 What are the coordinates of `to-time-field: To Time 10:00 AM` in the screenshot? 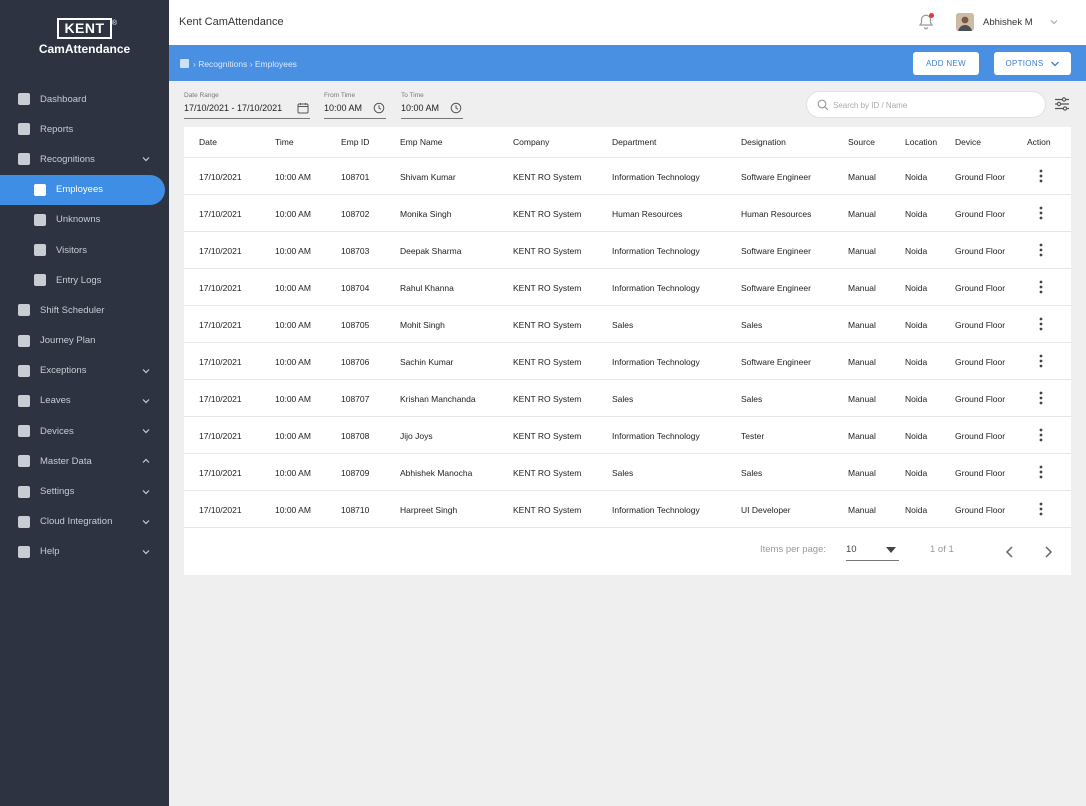 It's located at (432, 105).